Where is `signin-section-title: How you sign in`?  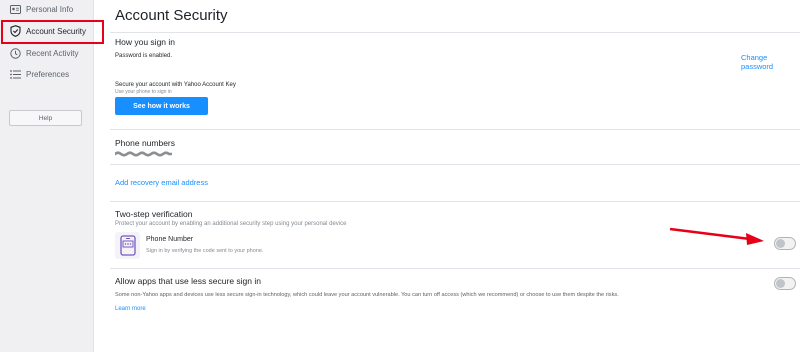 signin-section-title: How you sign in is located at coordinates (145, 42).